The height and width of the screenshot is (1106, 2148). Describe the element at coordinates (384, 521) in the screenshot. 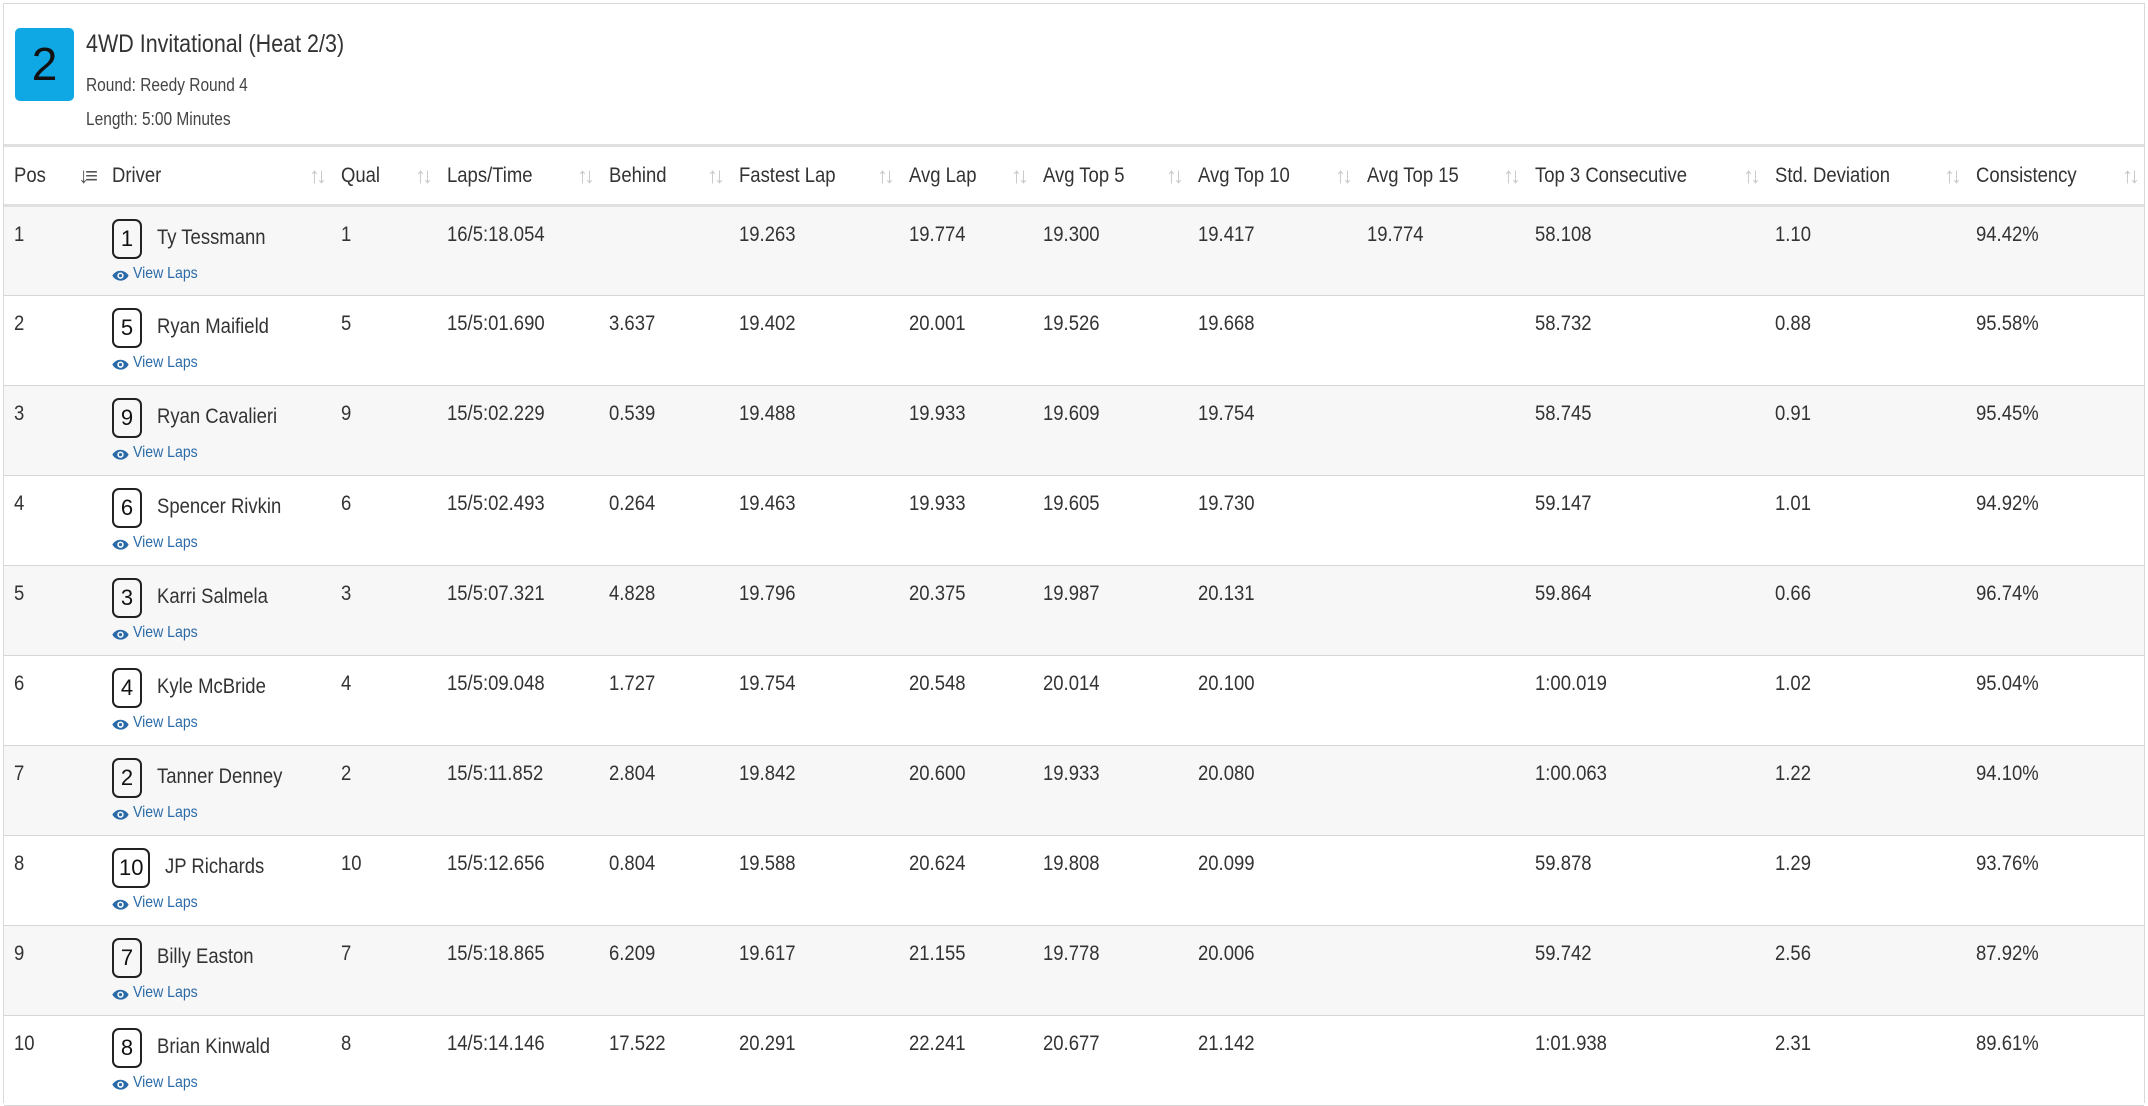

I see `qualifying-position-cell: 6` at that location.